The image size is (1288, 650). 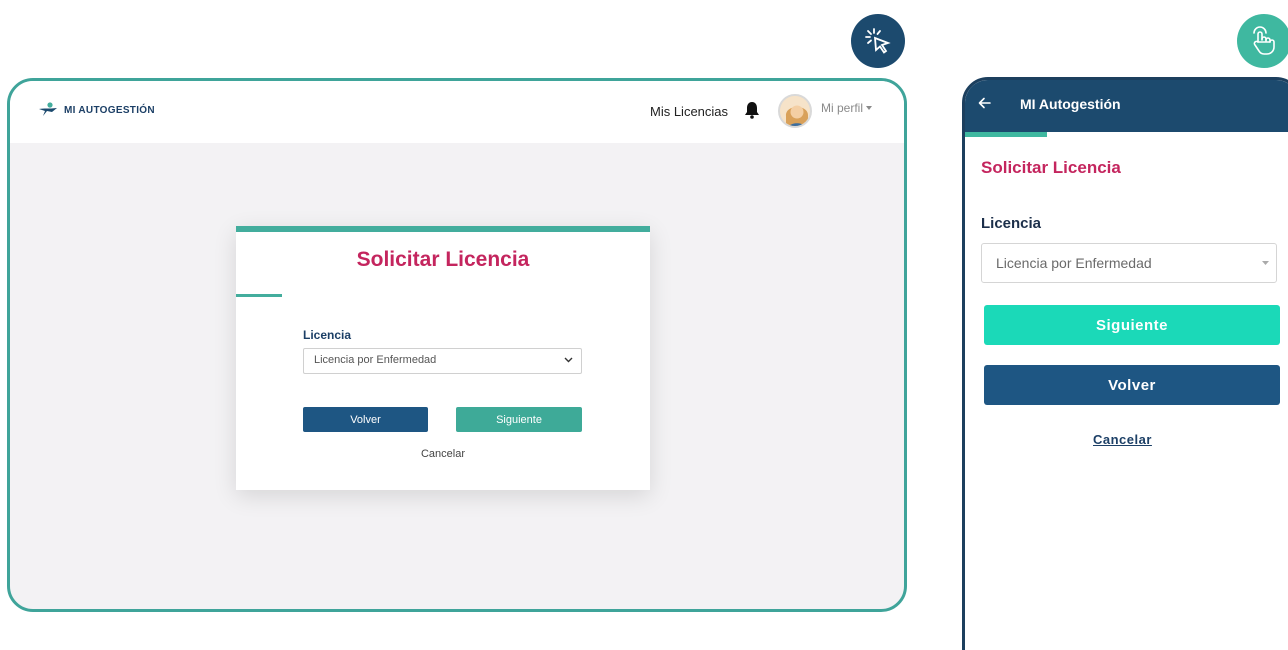 I want to click on brand-logo: MI AUTOGESTIÓN, so click(x=96, y=110).